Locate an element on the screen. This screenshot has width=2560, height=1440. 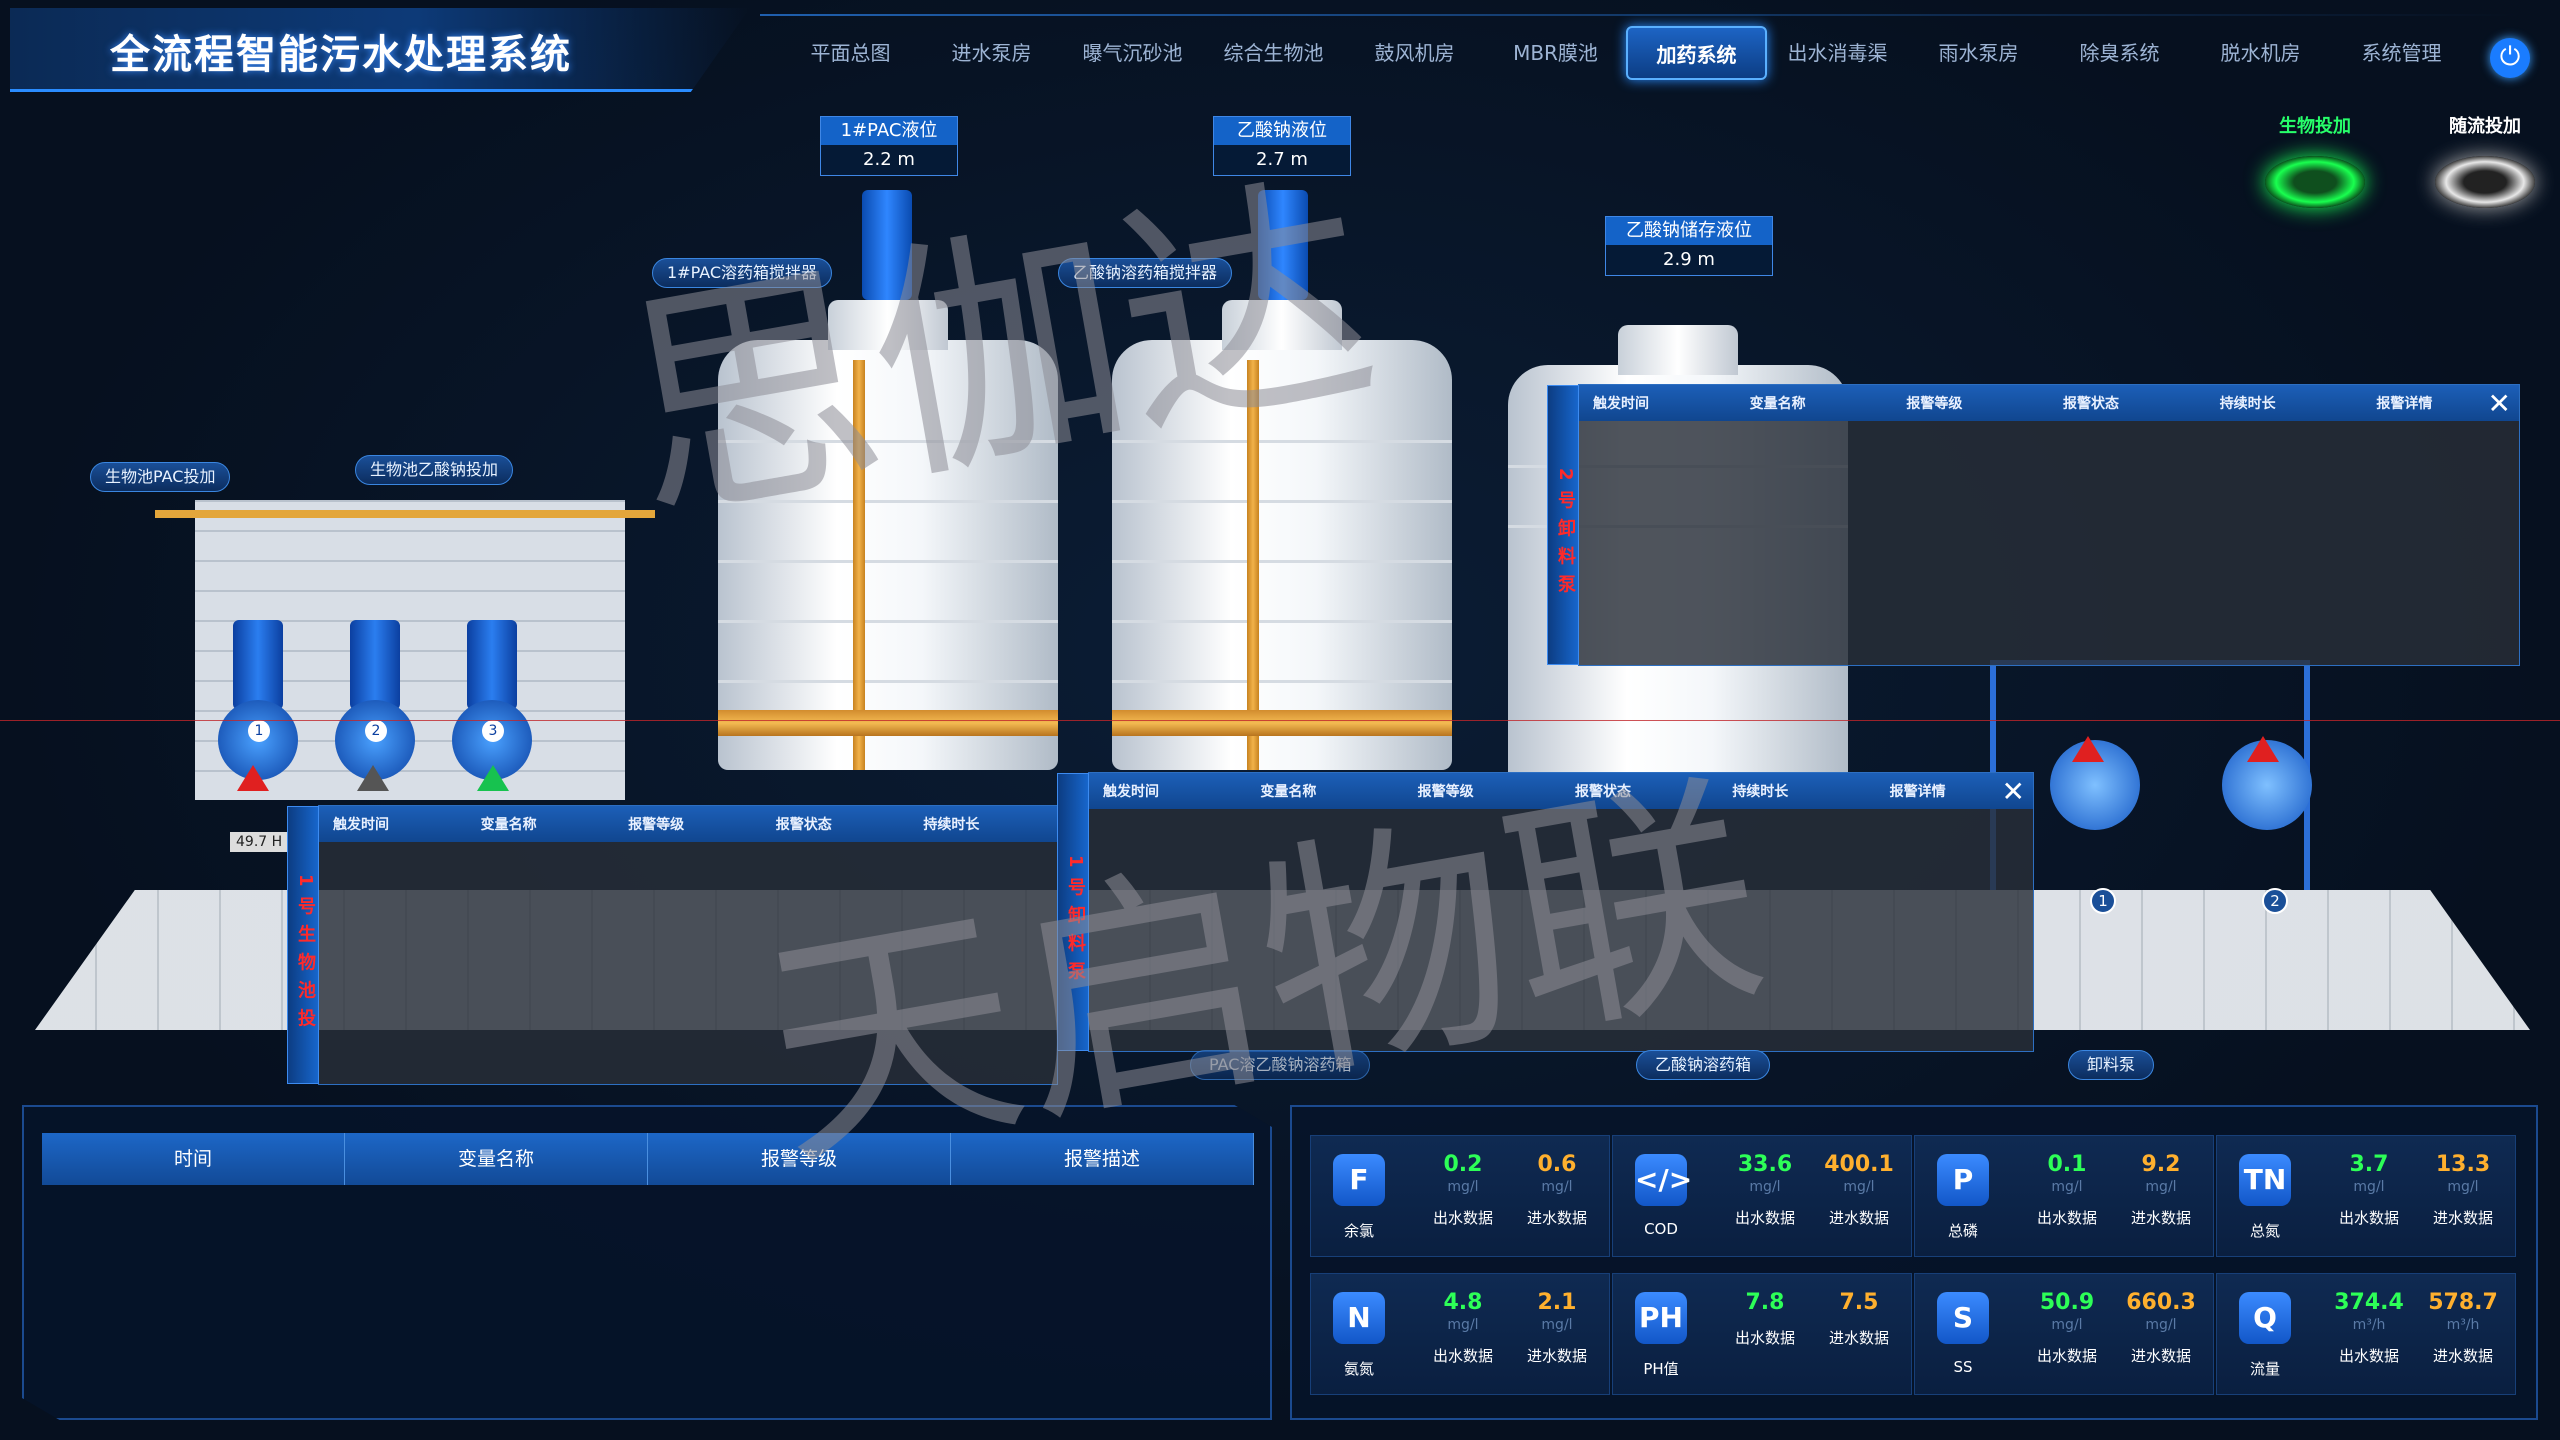
metric-out-value: 33.6 is located at coordinates (1765, 1164).